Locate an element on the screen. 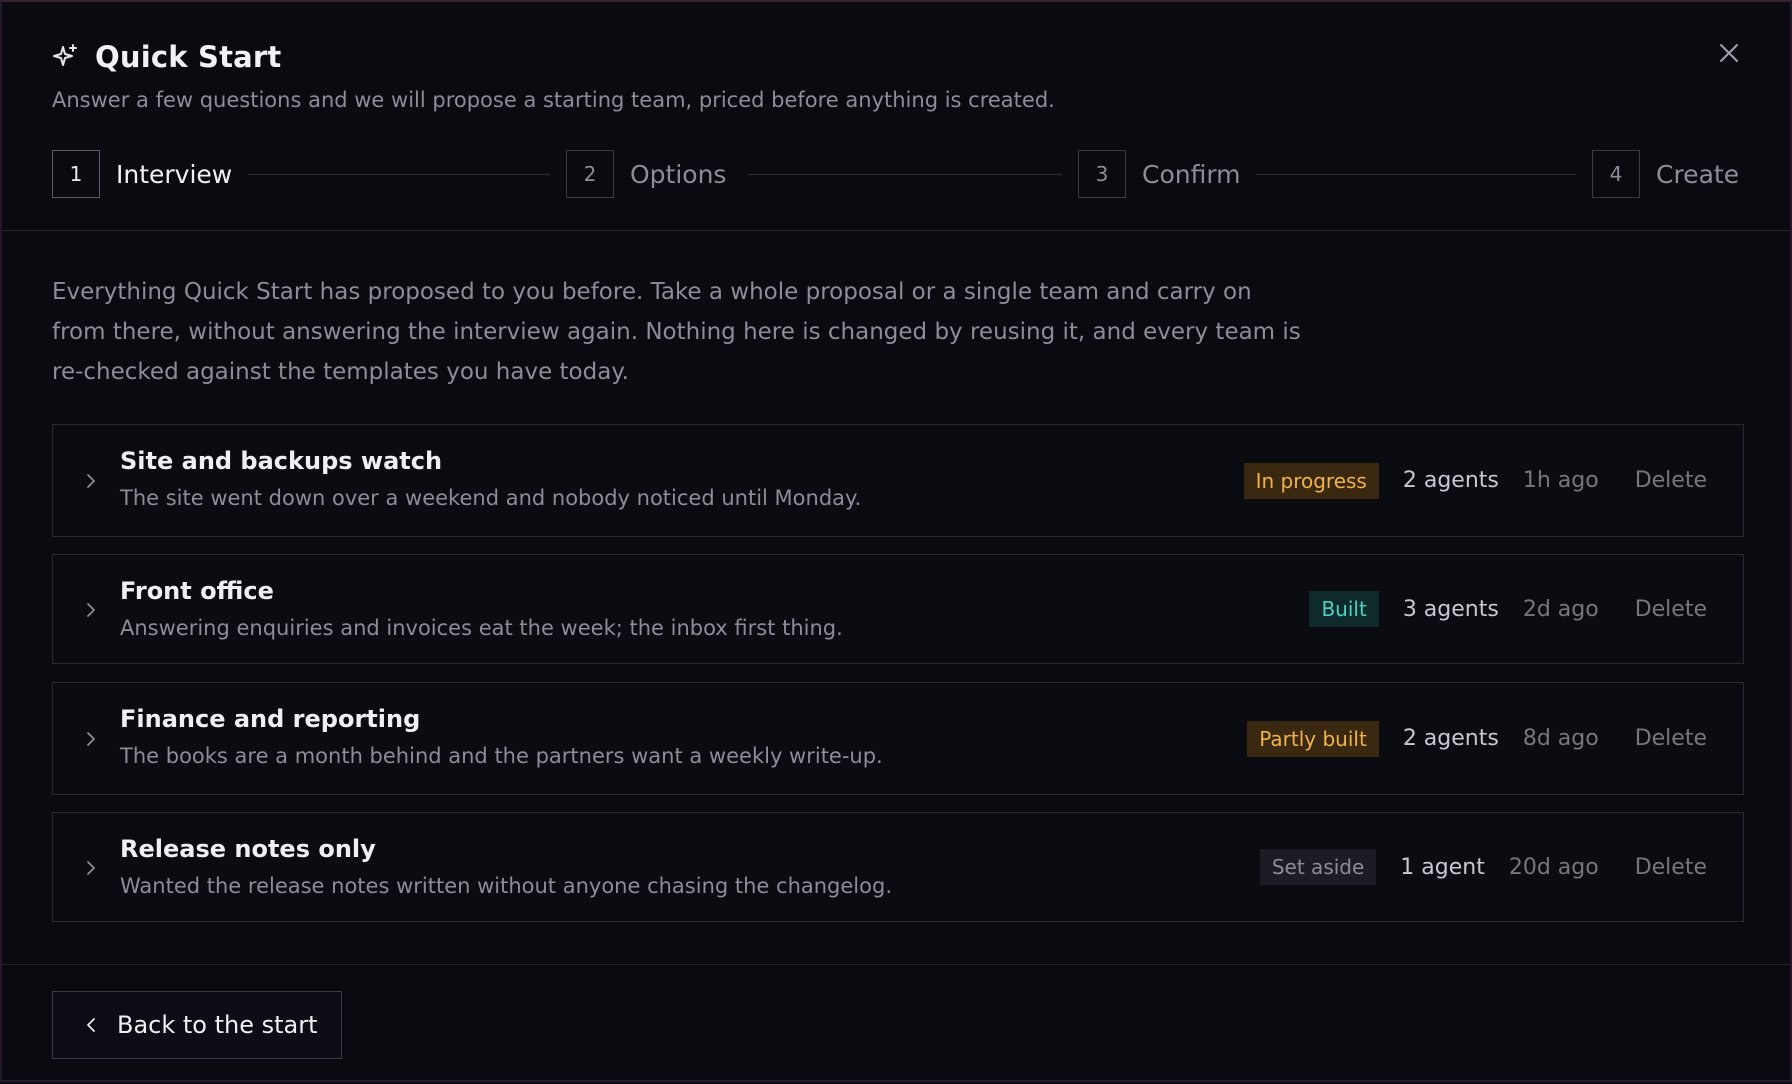  step-label: Confirm is located at coordinates (1191, 174).